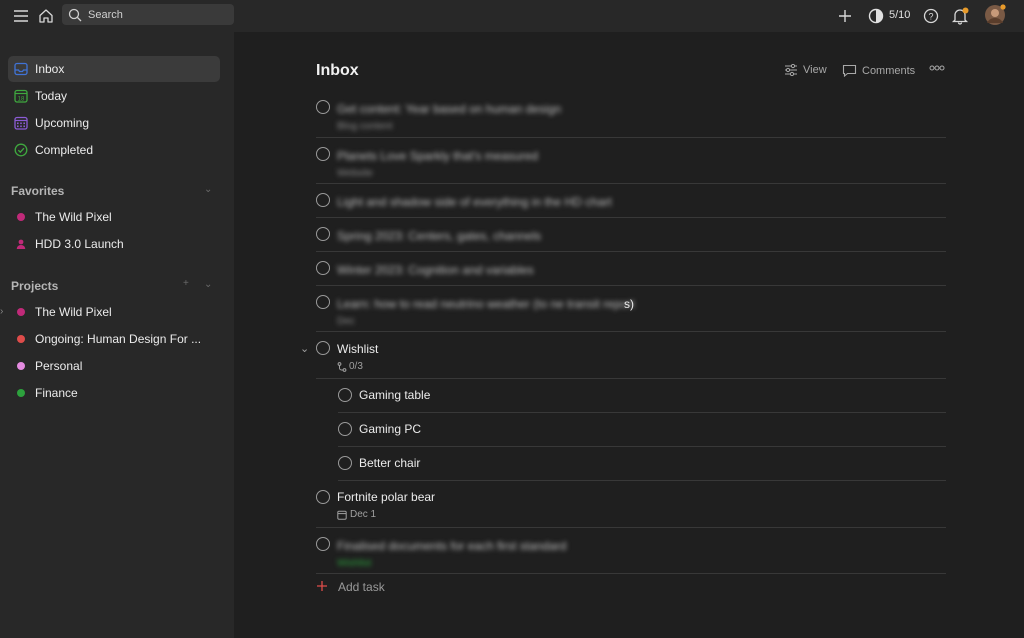  What do you see at coordinates (346, 321) in the screenshot?
I see `task-meta: Dec` at bounding box center [346, 321].